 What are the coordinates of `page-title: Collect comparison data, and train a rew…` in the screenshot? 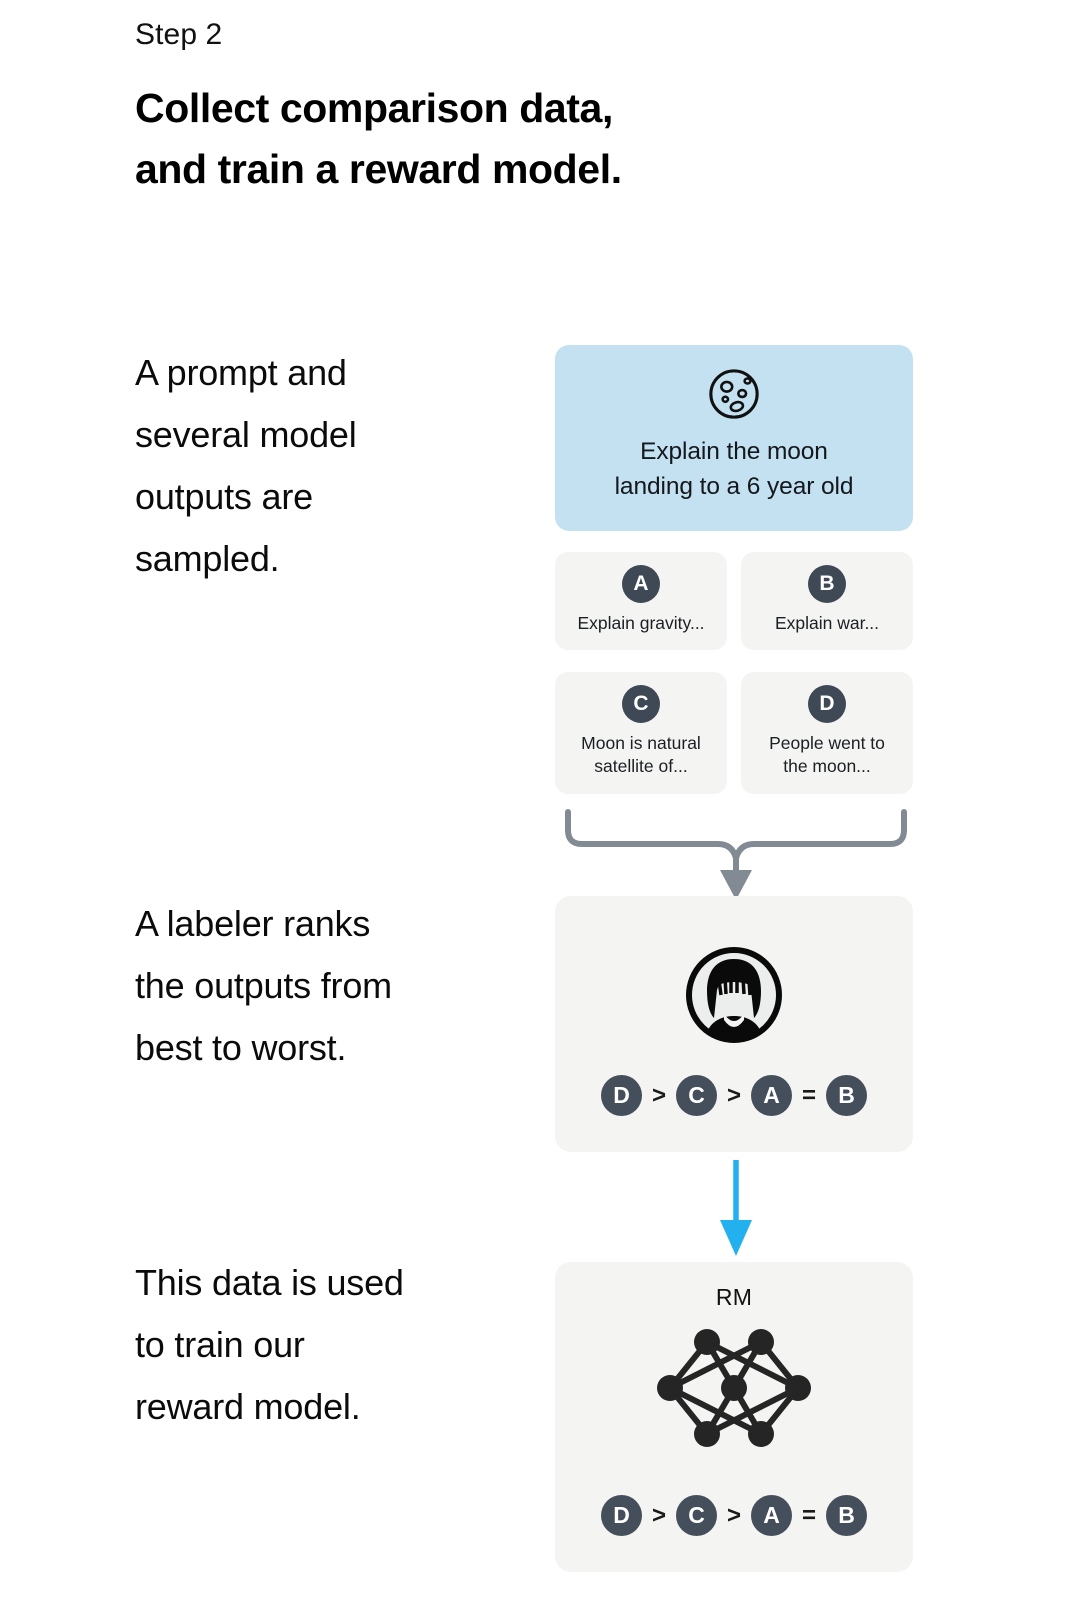 It's located at (378, 138).